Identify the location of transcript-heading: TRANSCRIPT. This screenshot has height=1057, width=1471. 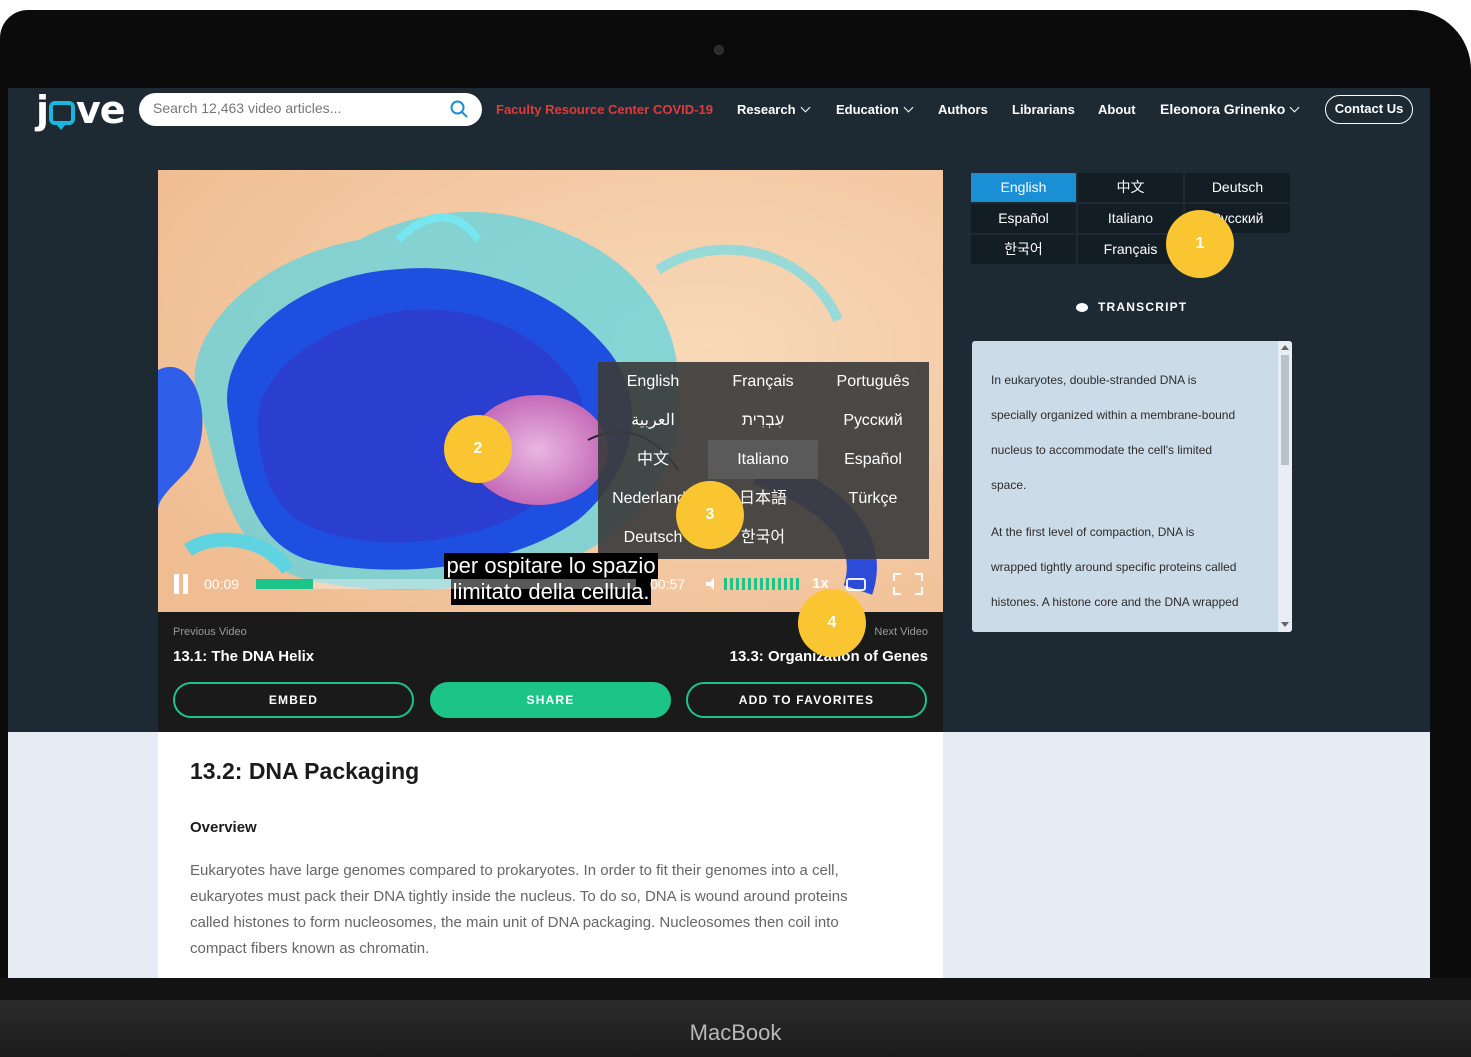
(1131, 307).